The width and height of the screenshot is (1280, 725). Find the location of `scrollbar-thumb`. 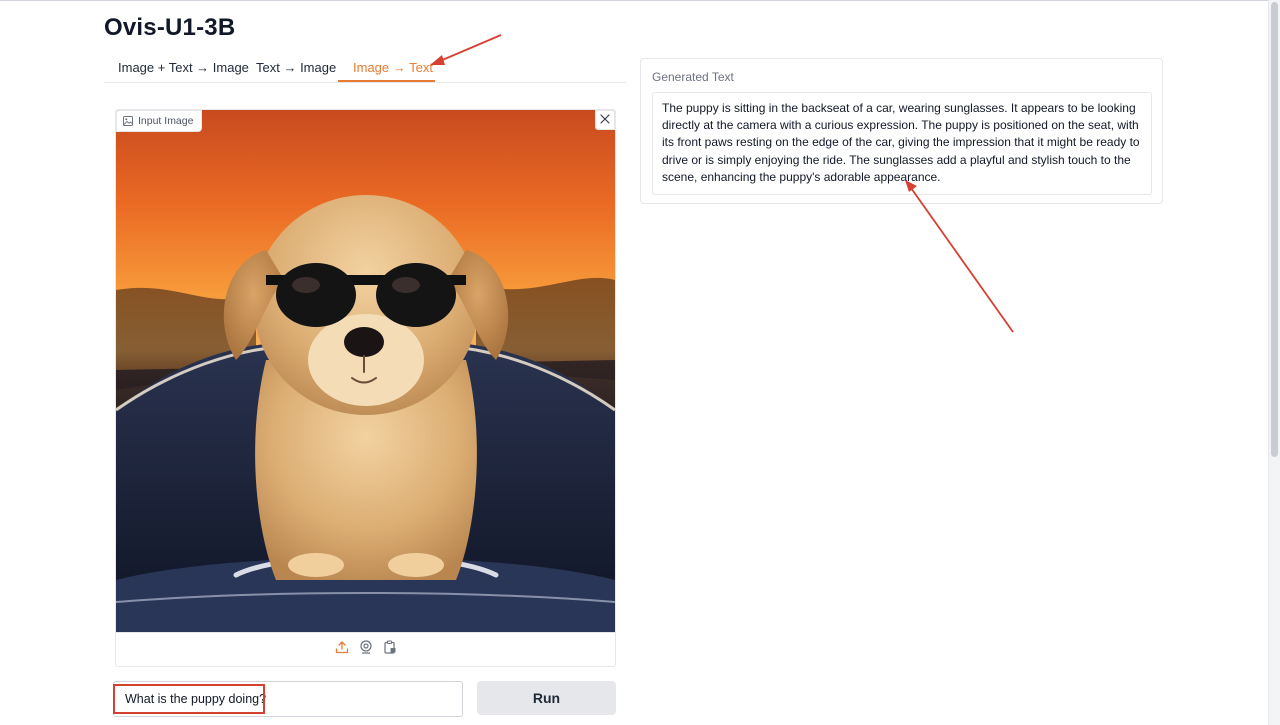

scrollbar-thumb is located at coordinates (1274, 229).